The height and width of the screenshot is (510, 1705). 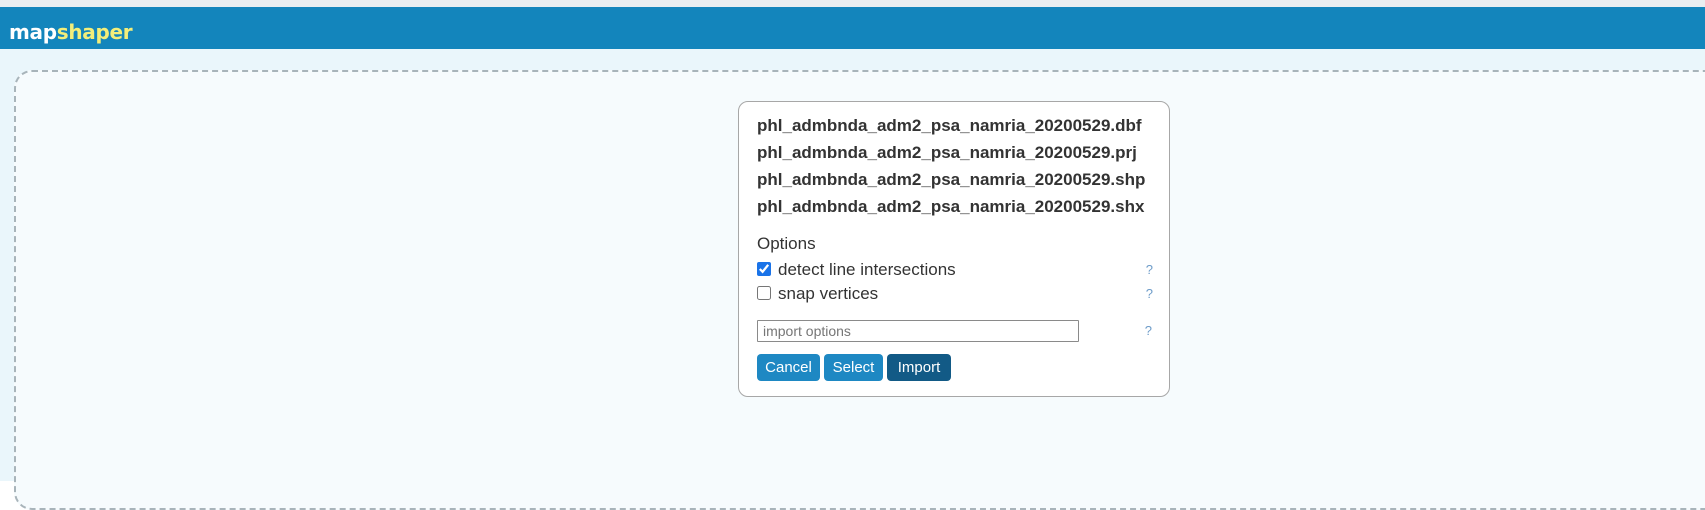 I want to click on detect-line-intersections-label: detect line intersections, so click(x=867, y=270).